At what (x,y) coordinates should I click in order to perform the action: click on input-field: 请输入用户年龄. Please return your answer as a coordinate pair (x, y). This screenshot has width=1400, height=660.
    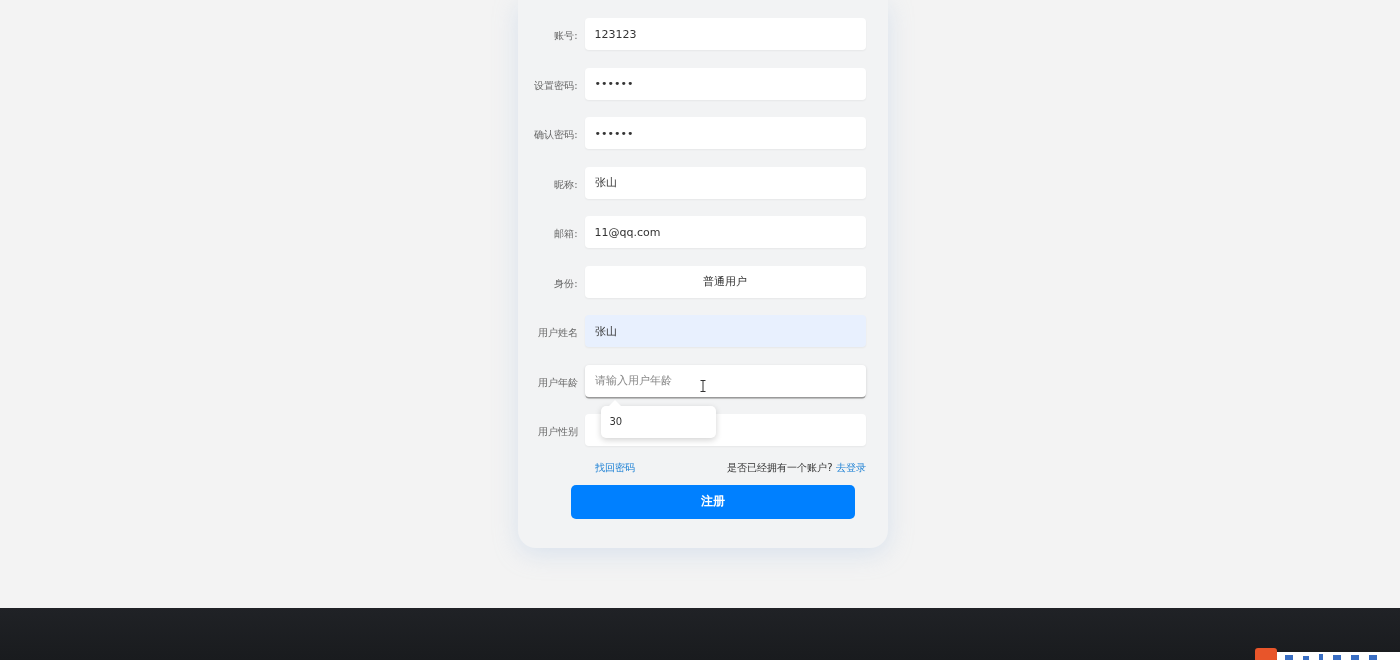
    Looking at the image, I should click on (725, 380).